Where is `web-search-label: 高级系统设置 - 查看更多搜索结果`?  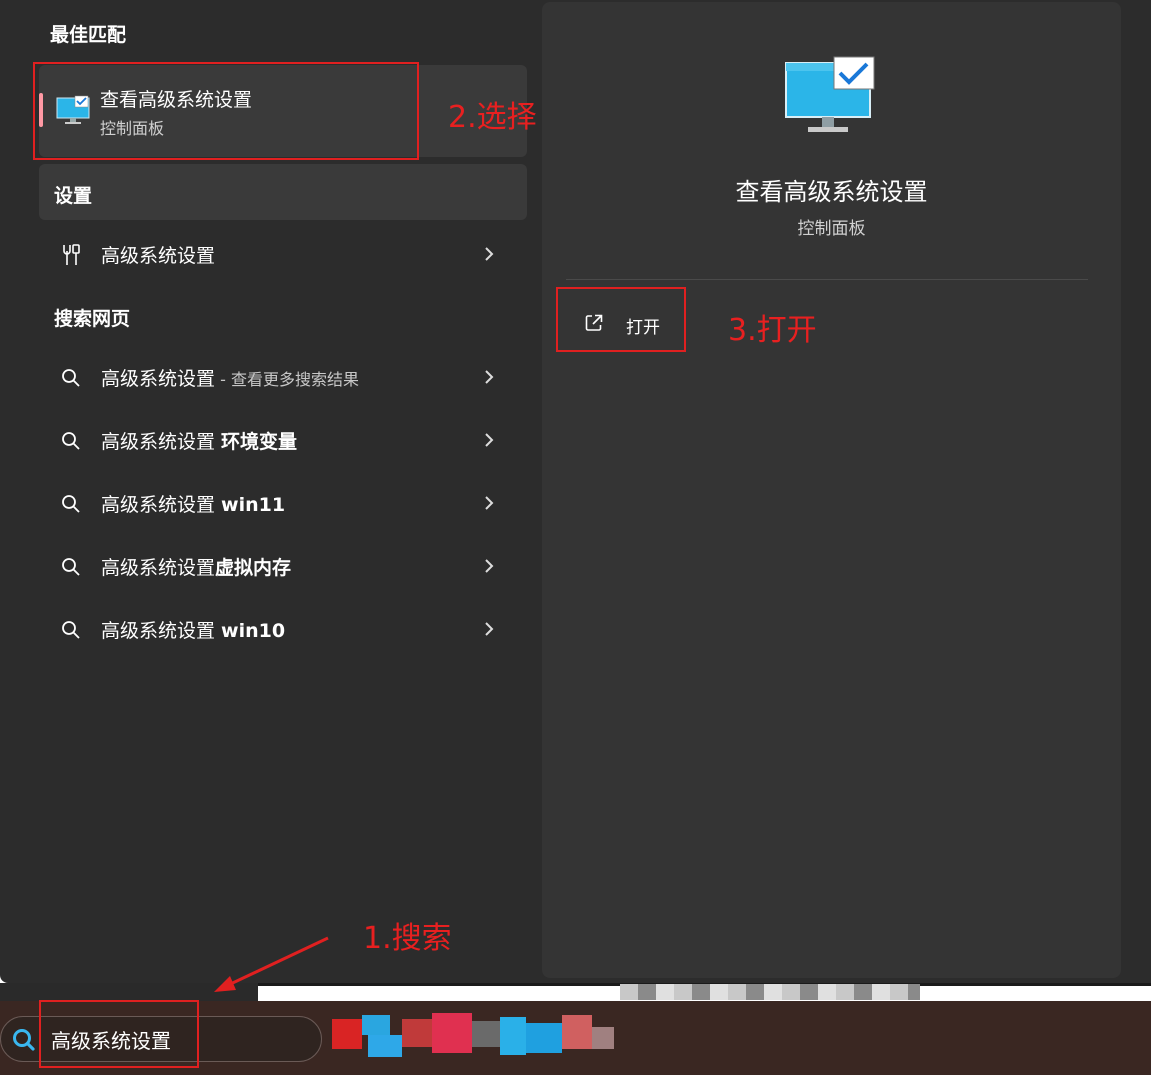
web-search-label: 高级系统设置 - 查看更多搜索结果 is located at coordinates (230, 379).